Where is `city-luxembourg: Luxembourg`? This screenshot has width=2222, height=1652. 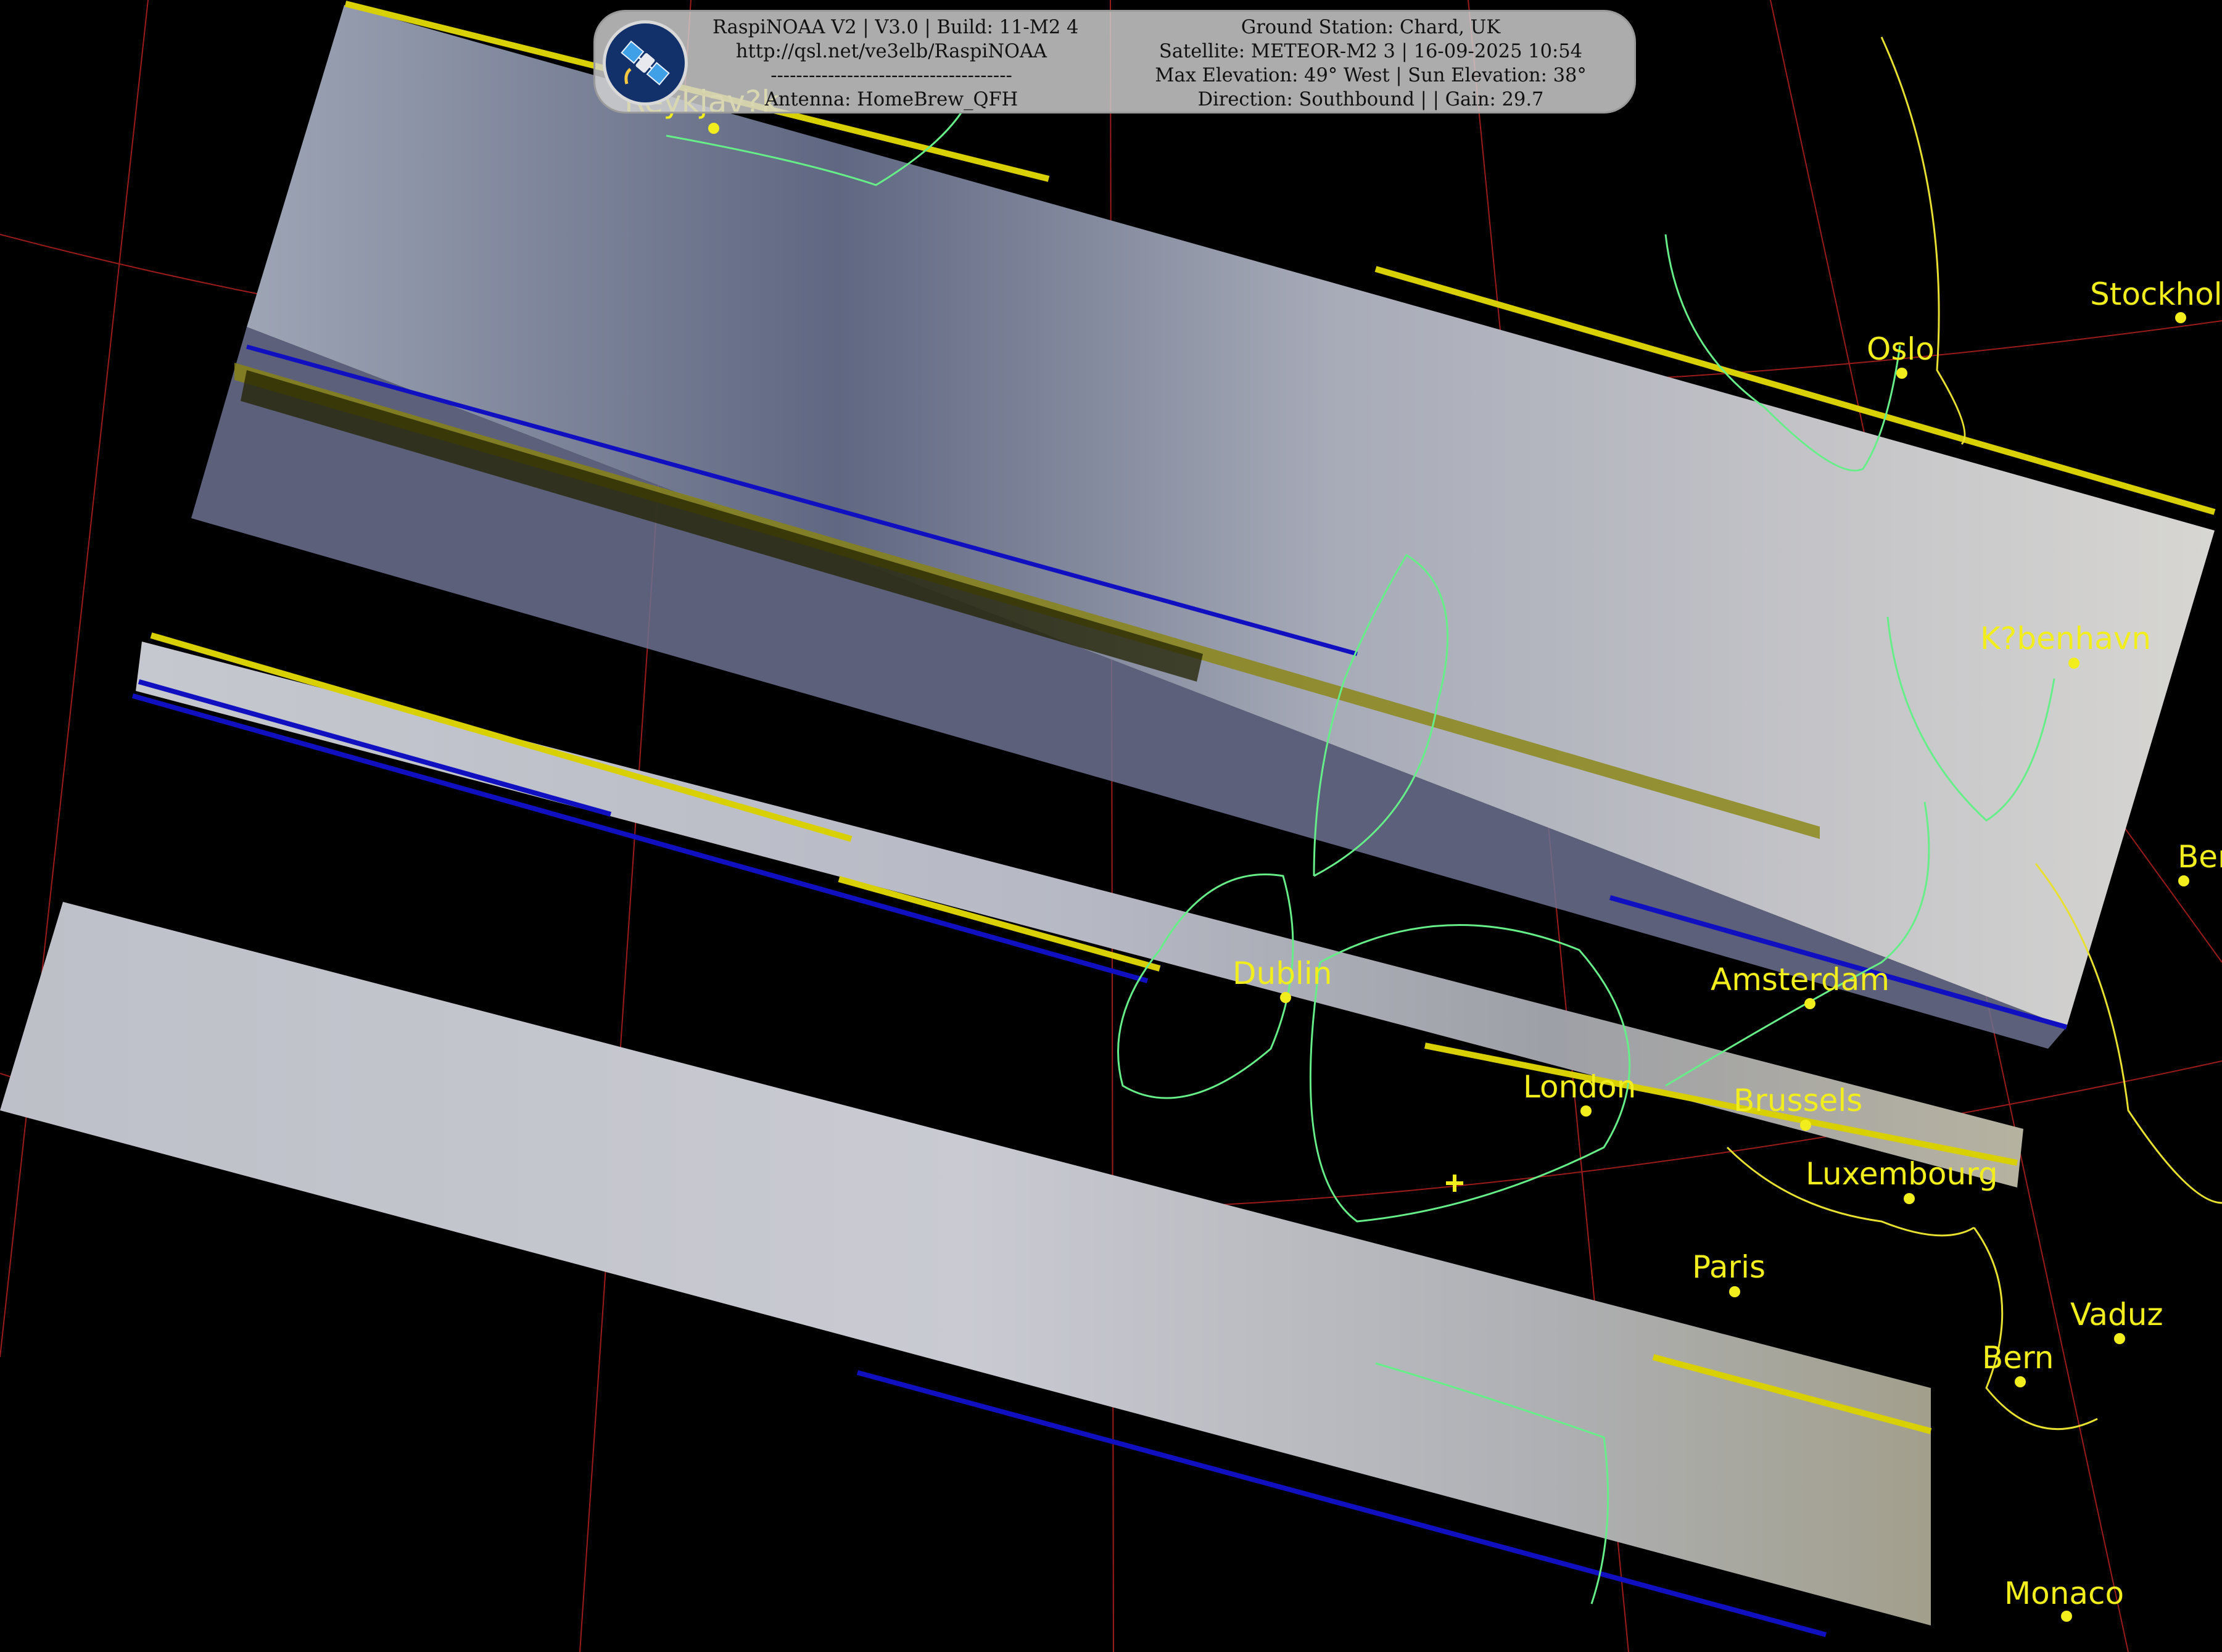
city-luxembourg: Luxembourg is located at coordinates (1902, 1180).